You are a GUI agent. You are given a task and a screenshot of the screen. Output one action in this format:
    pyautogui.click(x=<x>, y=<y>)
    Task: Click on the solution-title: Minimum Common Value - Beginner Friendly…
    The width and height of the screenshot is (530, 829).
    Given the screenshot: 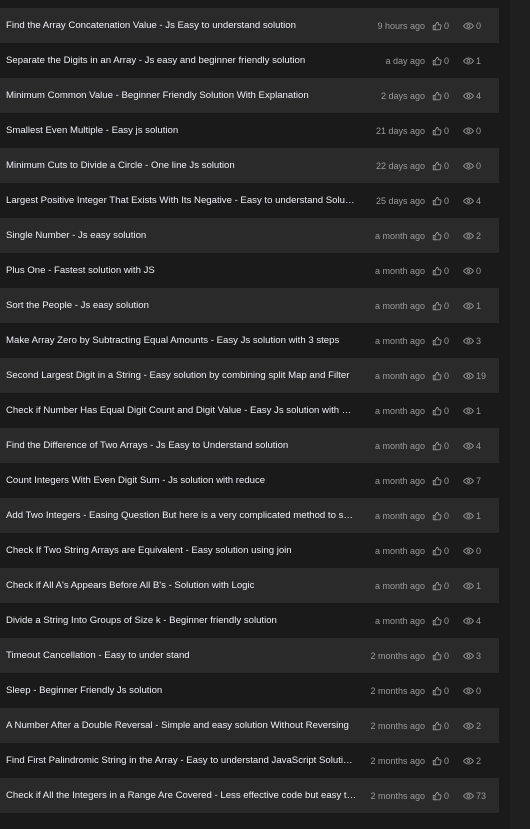 What is the action you would take?
    pyautogui.click(x=184, y=95)
    